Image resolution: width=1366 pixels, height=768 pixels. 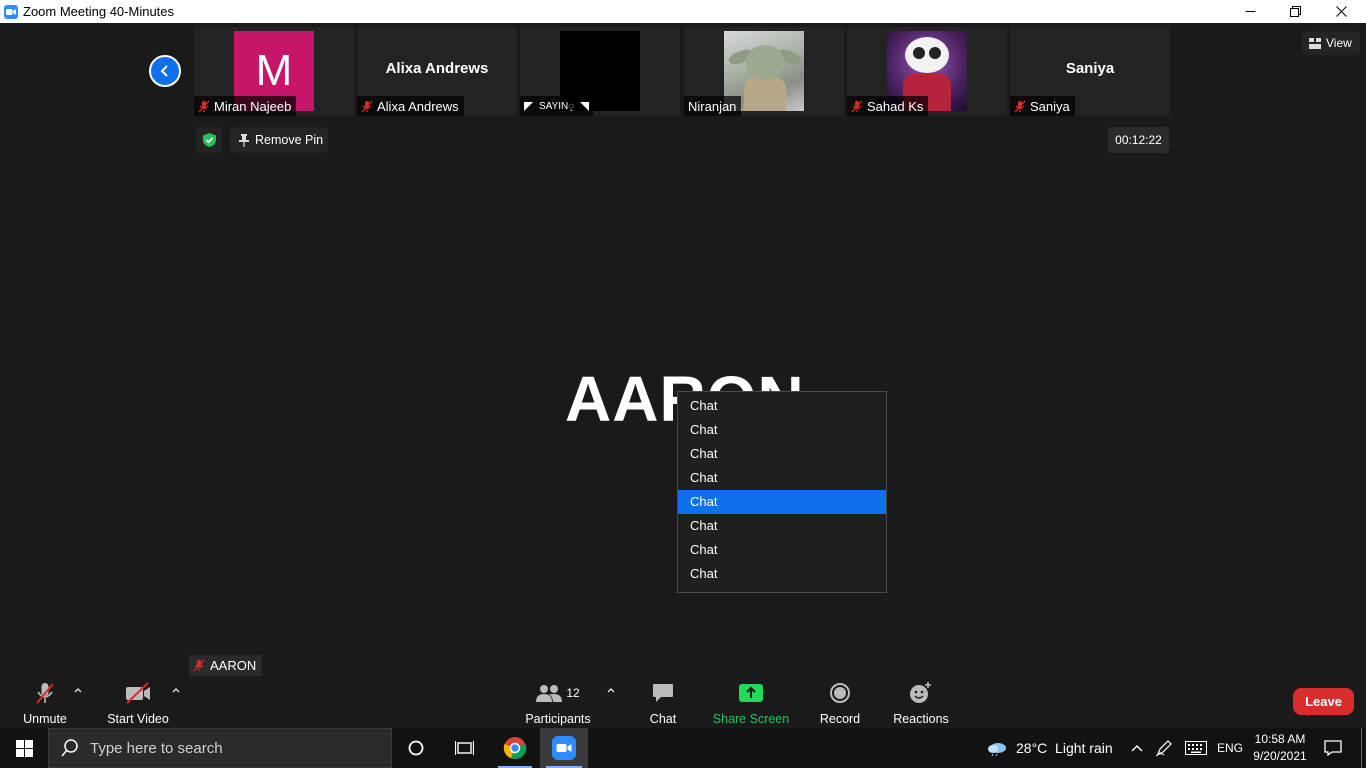 What do you see at coordinates (1138, 140) in the screenshot?
I see `meeting-timer: 00:12:22` at bounding box center [1138, 140].